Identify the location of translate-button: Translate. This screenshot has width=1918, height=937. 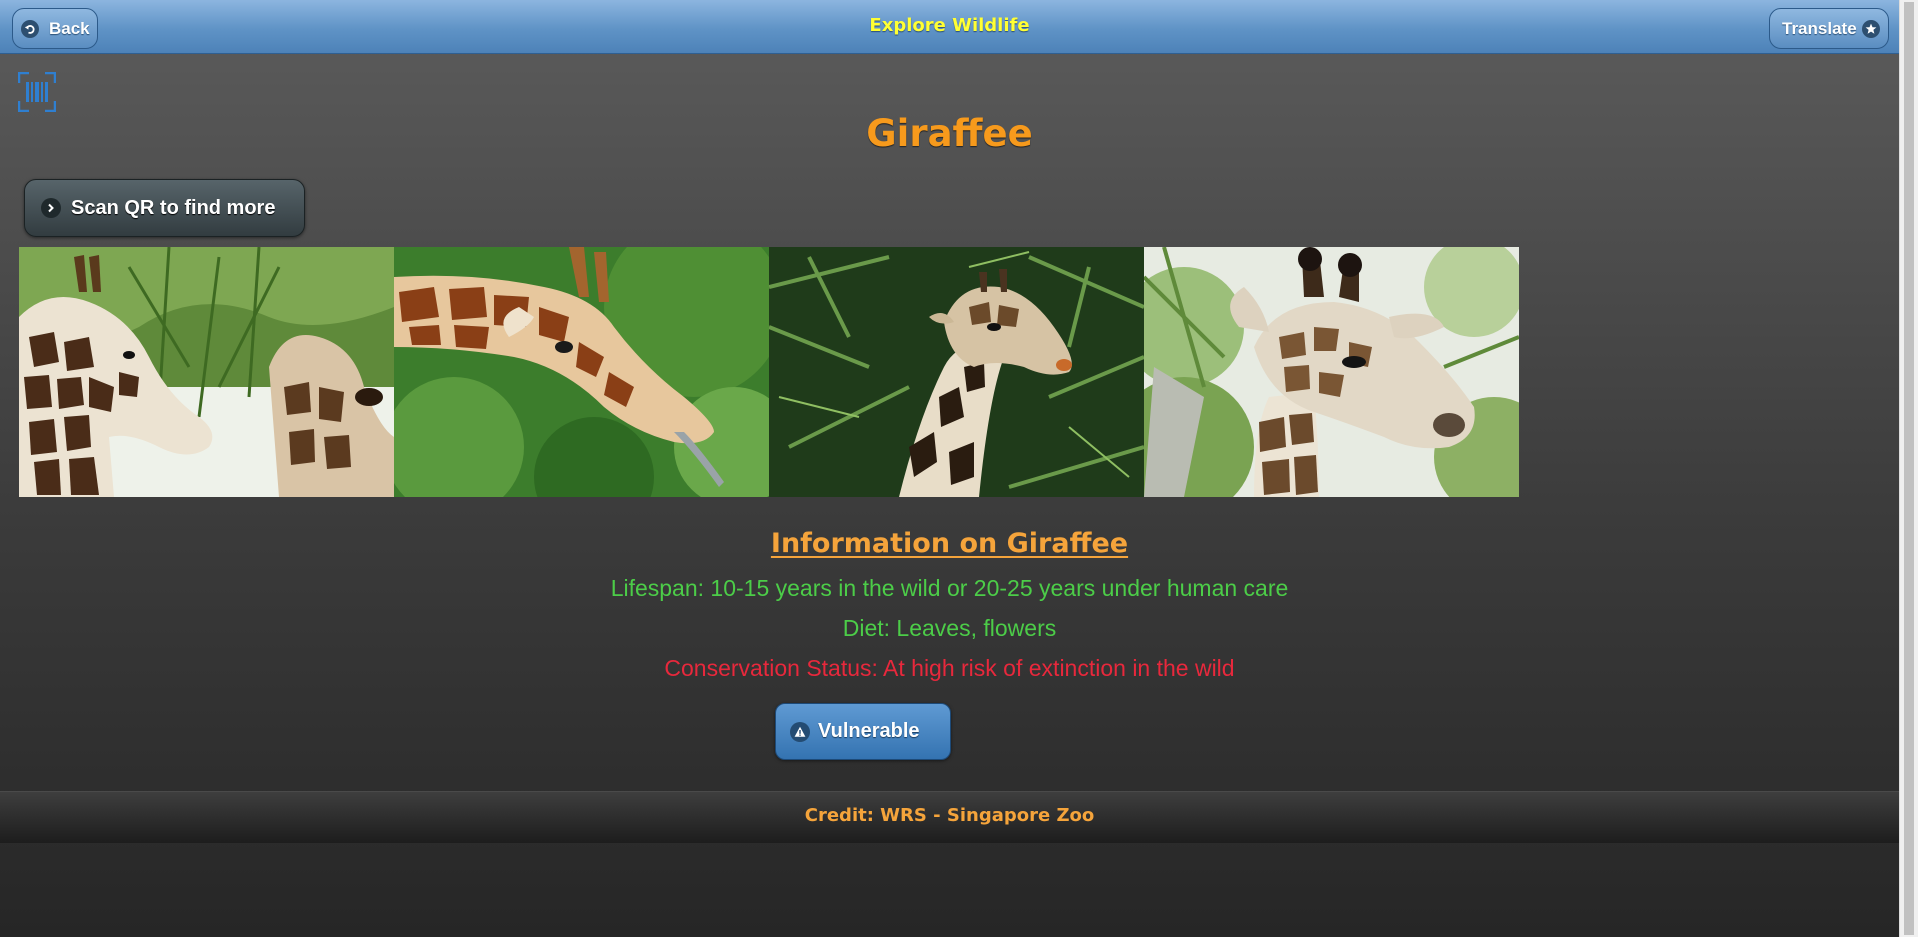
(1829, 28).